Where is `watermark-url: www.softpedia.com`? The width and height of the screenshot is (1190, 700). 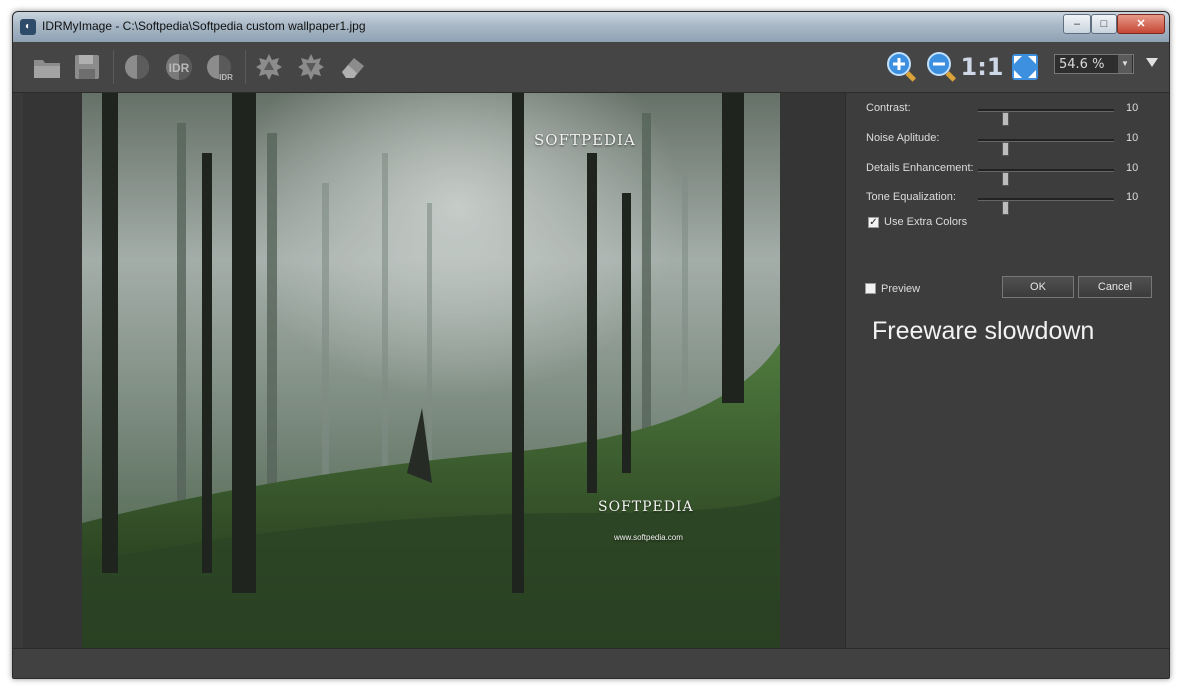 watermark-url: www.softpedia.com is located at coordinates (648, 537).